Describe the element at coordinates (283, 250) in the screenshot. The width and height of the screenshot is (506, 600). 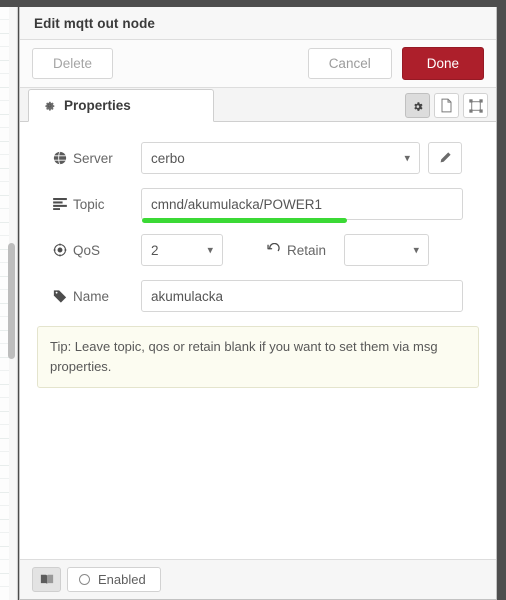
I see `retain-label-group: Retain` at that location.